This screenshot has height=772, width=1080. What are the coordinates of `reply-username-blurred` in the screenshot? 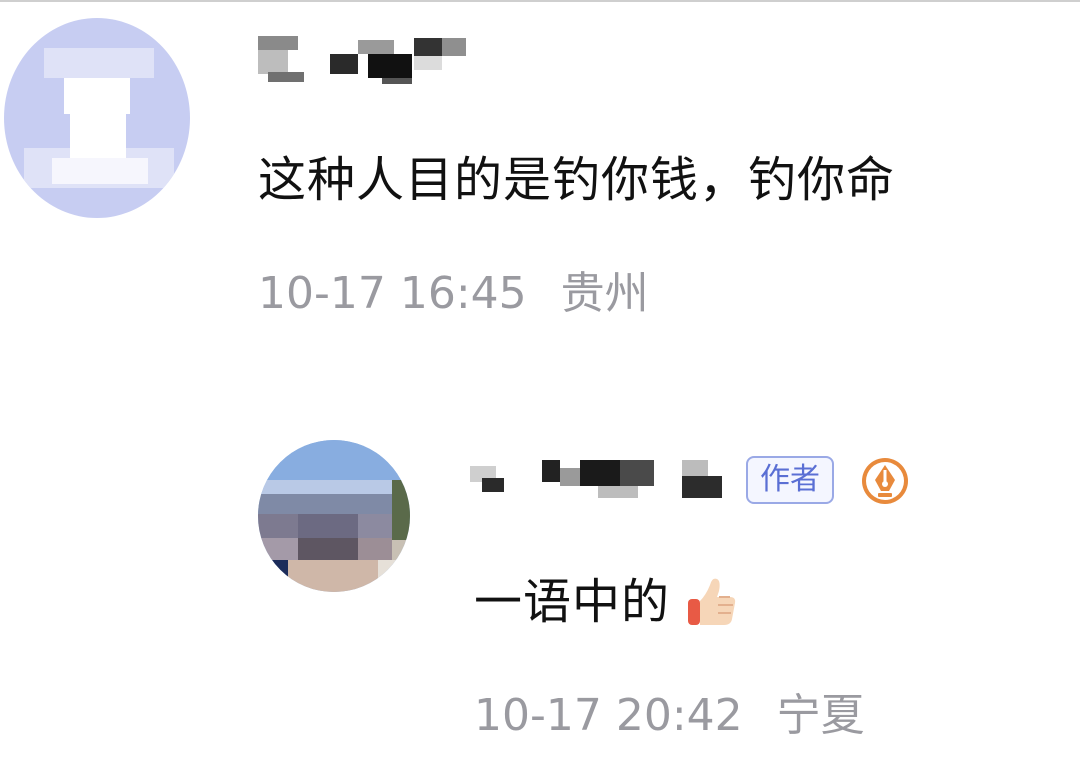 It's located at (599, 478).